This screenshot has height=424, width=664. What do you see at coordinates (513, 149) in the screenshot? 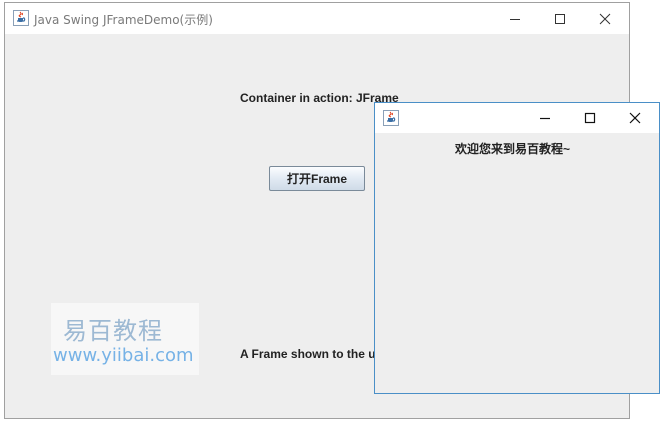
I see `welcome-message: 欢迎您来到易百教程~` at bounding box center [513, 149].